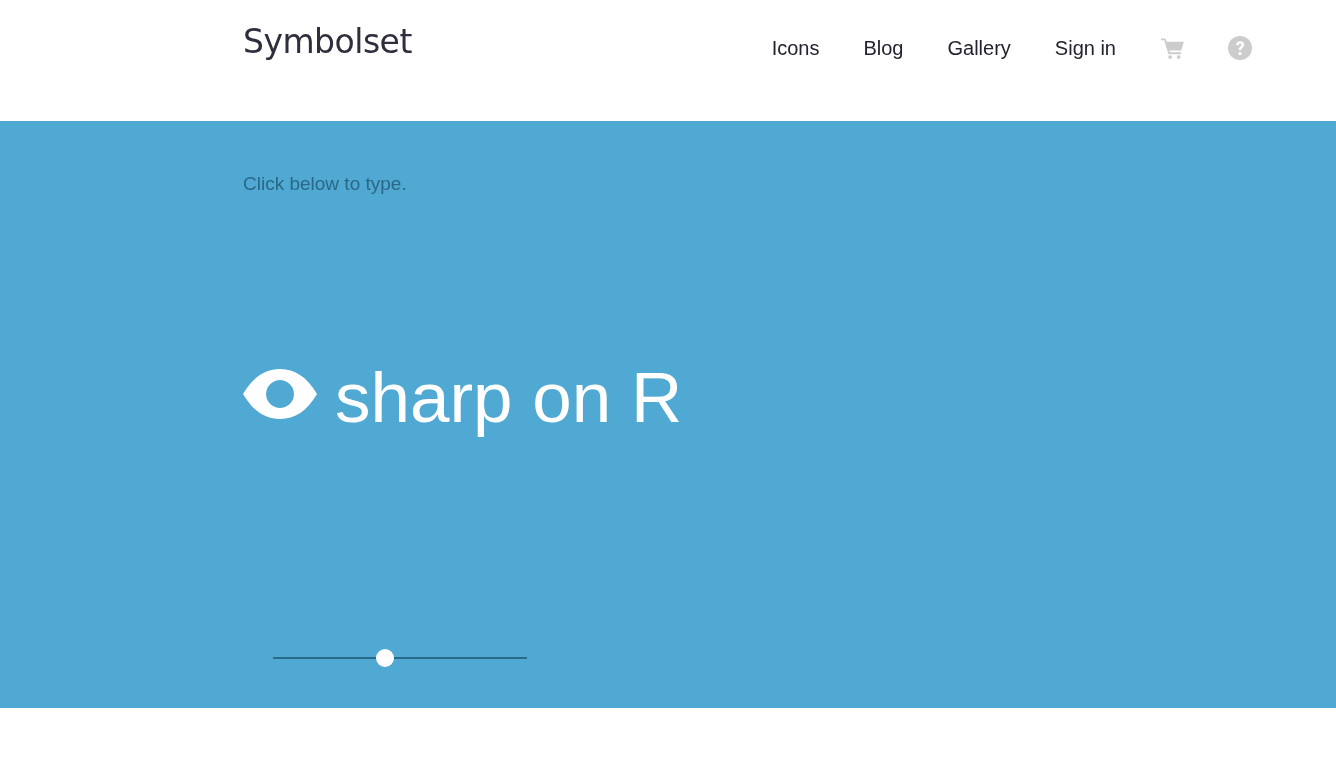  I want to click on help-icon, so click(1240, 48).